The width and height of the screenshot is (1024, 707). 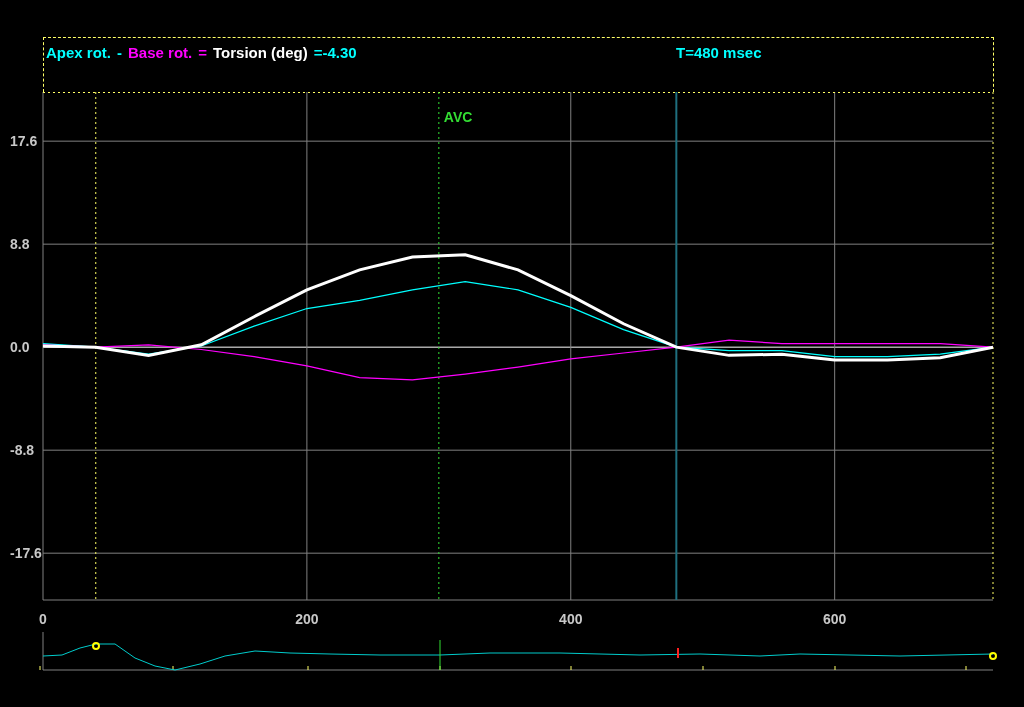 I want to click on y-tick-label: 8.8, so click(x=20, y=244).